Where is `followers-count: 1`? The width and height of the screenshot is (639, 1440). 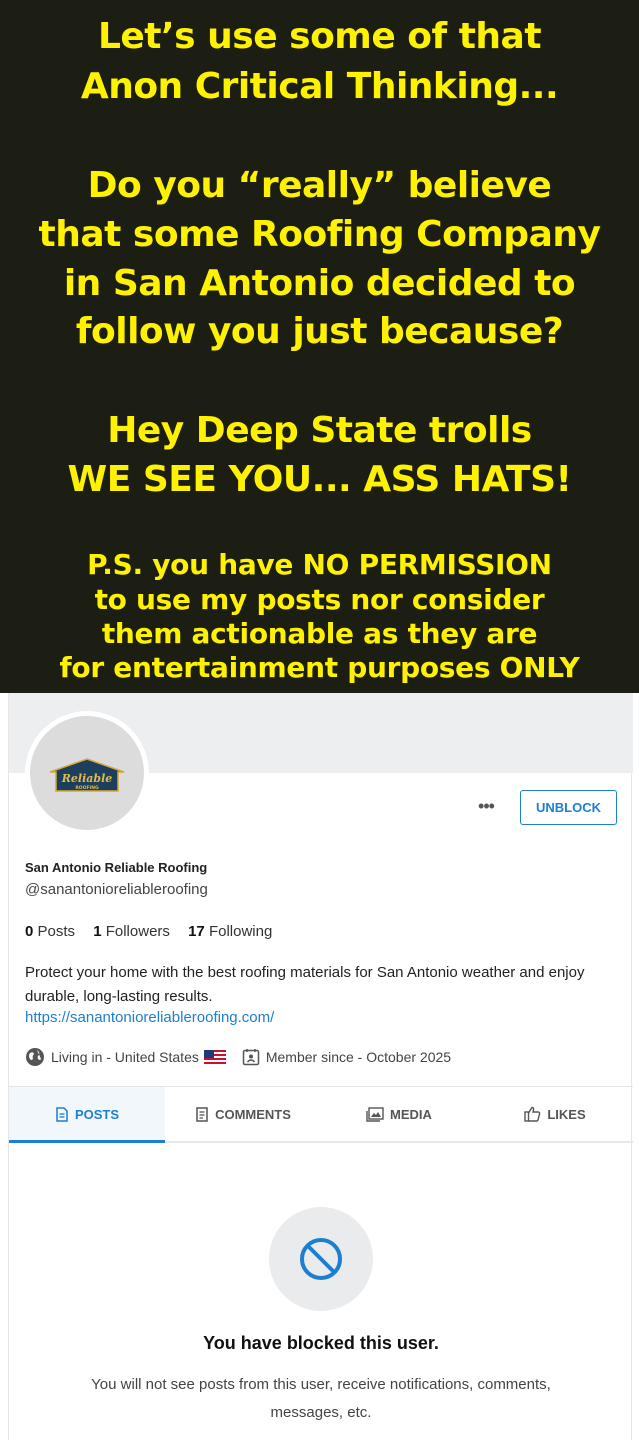 followers-count: 1 is located at coordinates (97, 931).